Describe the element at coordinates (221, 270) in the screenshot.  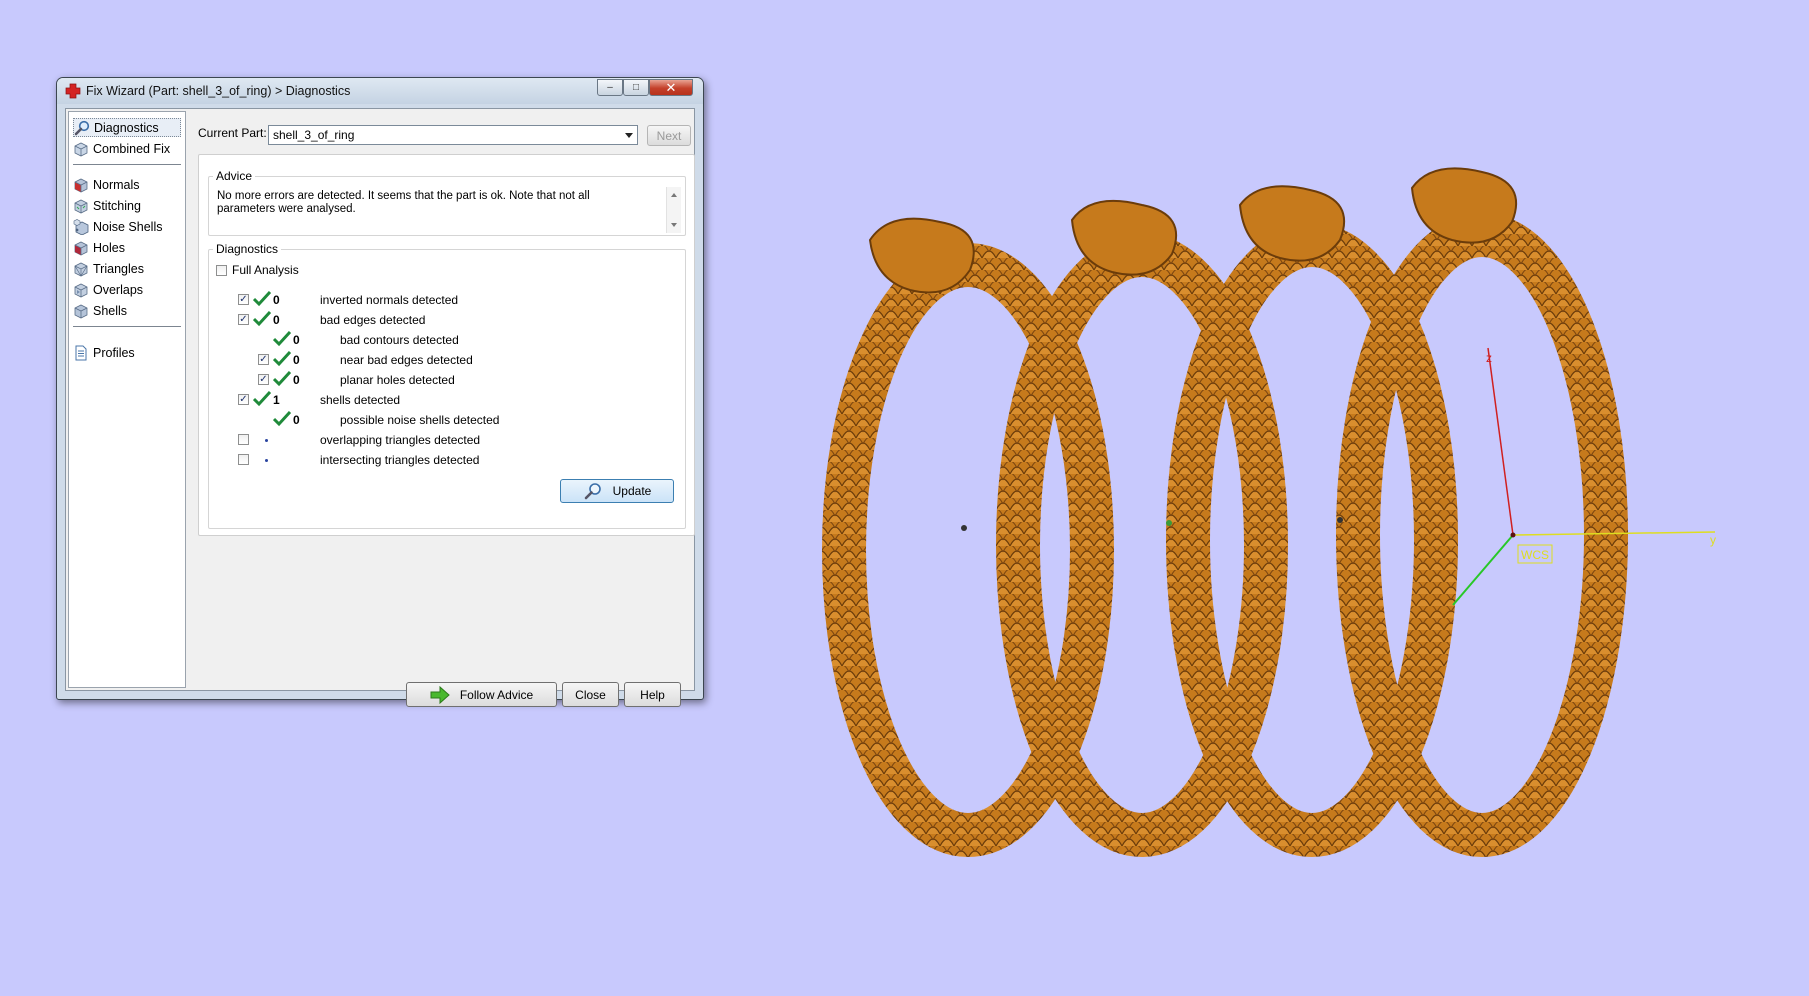
I see `full-analysis-checkbox` at that location.